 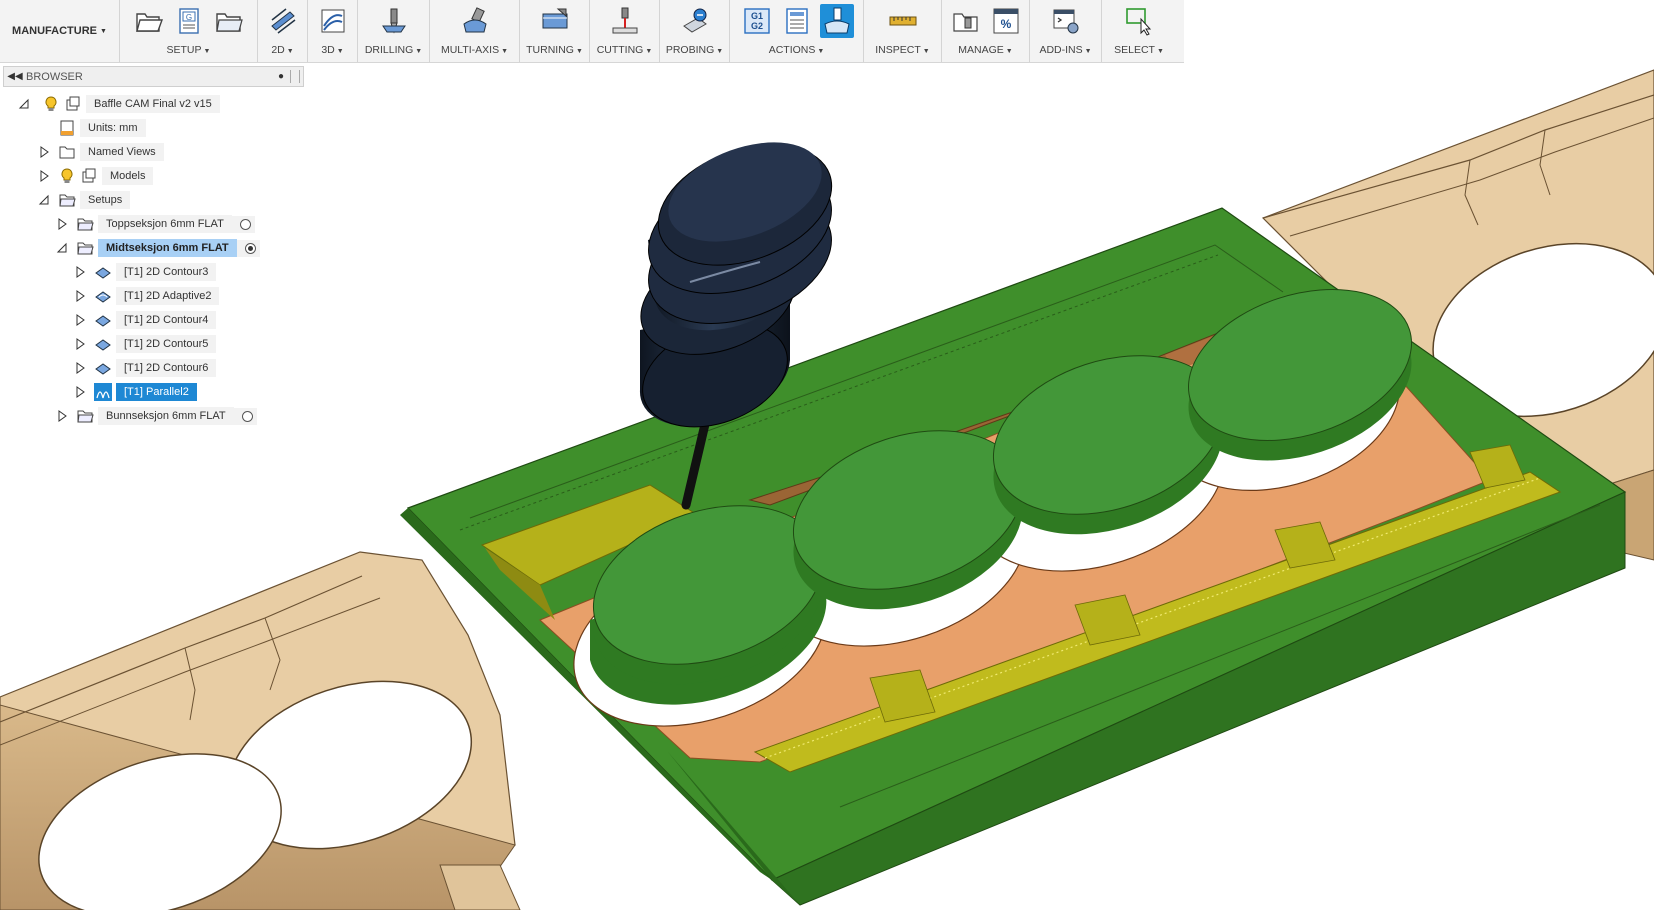 I want to click on document-icon, so click(x=796, y=21).